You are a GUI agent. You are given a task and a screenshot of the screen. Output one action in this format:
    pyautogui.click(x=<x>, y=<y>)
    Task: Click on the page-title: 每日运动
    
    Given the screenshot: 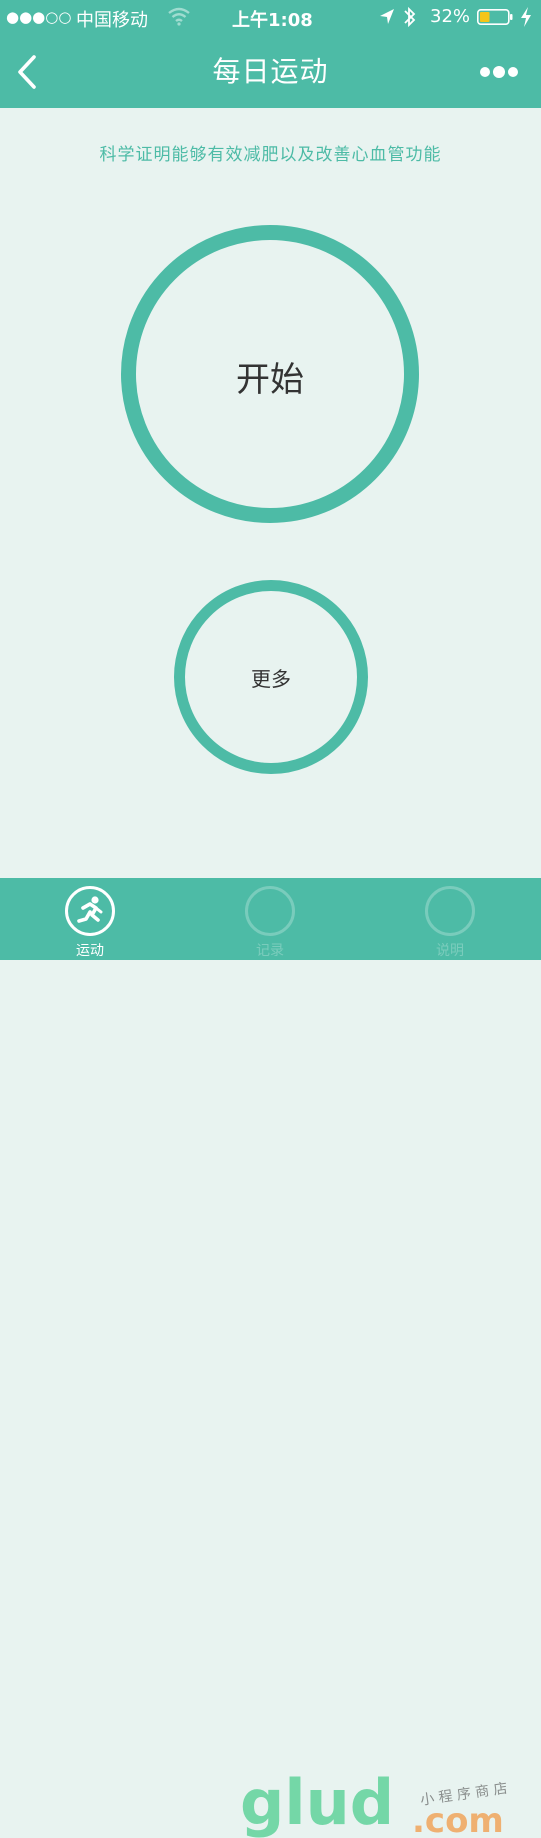 What is the action you would take?
    pyautogui.click(x=270, y=71)
    